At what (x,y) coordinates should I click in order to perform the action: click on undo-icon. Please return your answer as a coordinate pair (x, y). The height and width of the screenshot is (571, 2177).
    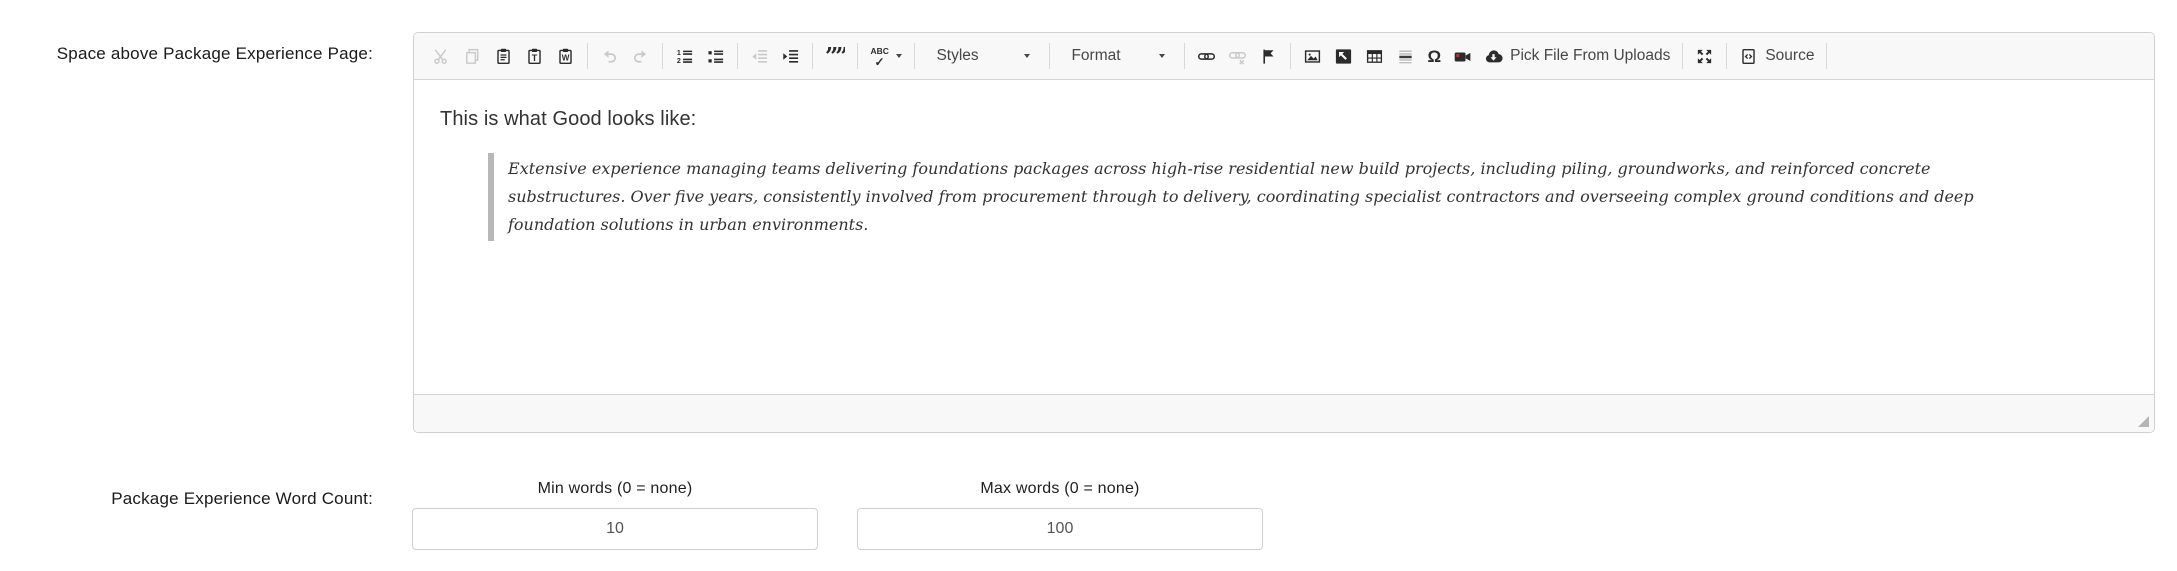
    Looking at the image, I should click on (609, 56).